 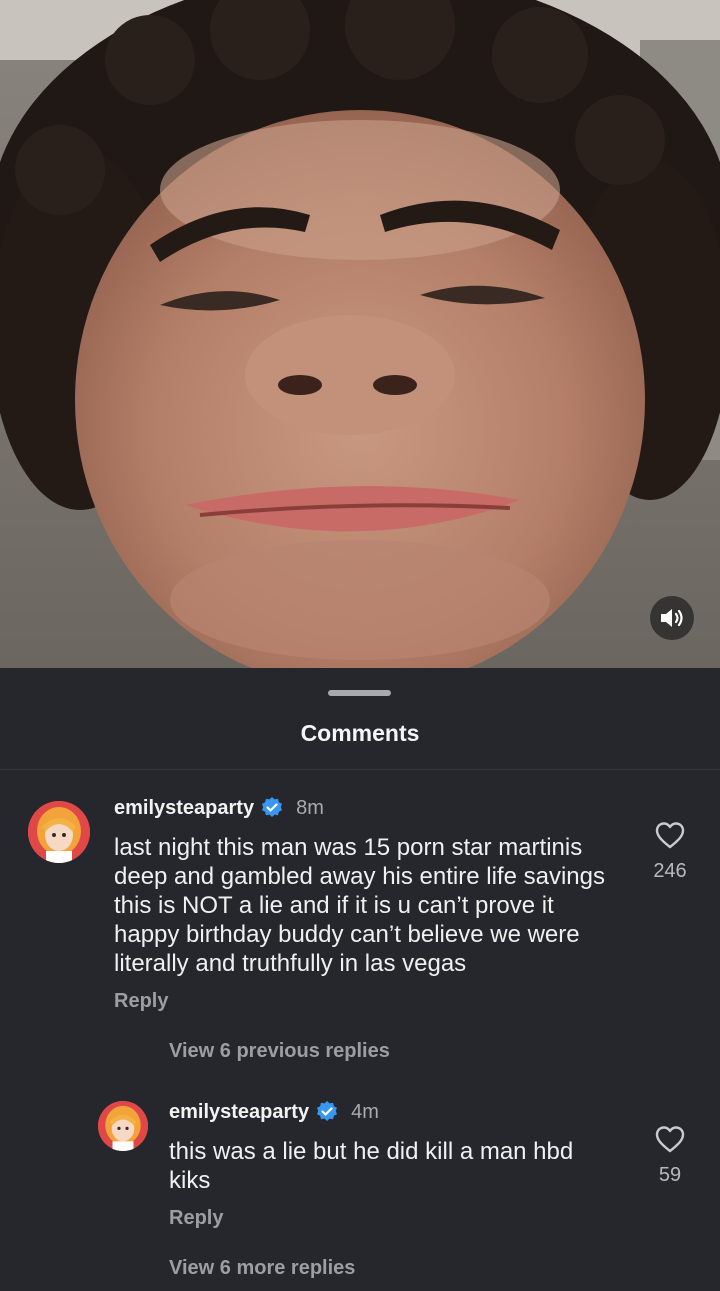 I want to click on mute-toggle-button, so click(x=672, y=618).